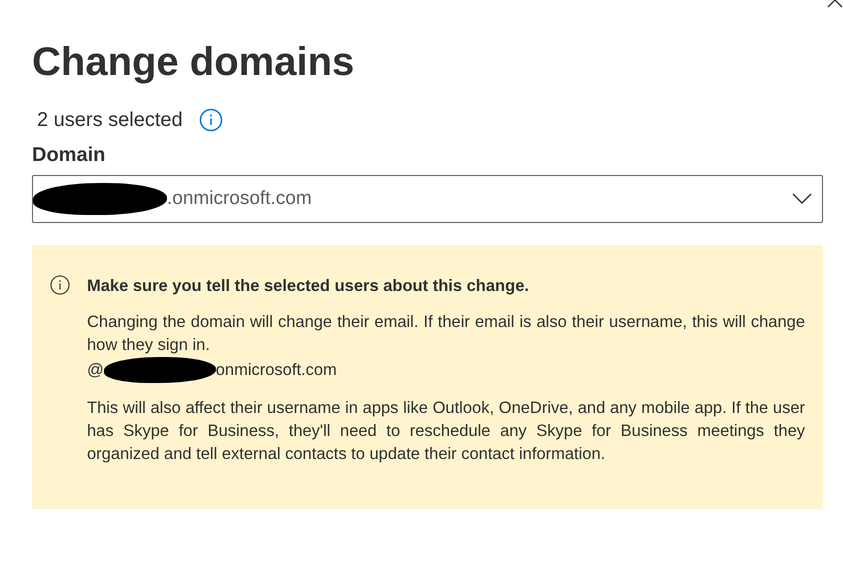  Describe the element at coordinates (308, 286) in the screenshot. I see `warning-heading: Make sure you tell the selected users about this change.` at that location.